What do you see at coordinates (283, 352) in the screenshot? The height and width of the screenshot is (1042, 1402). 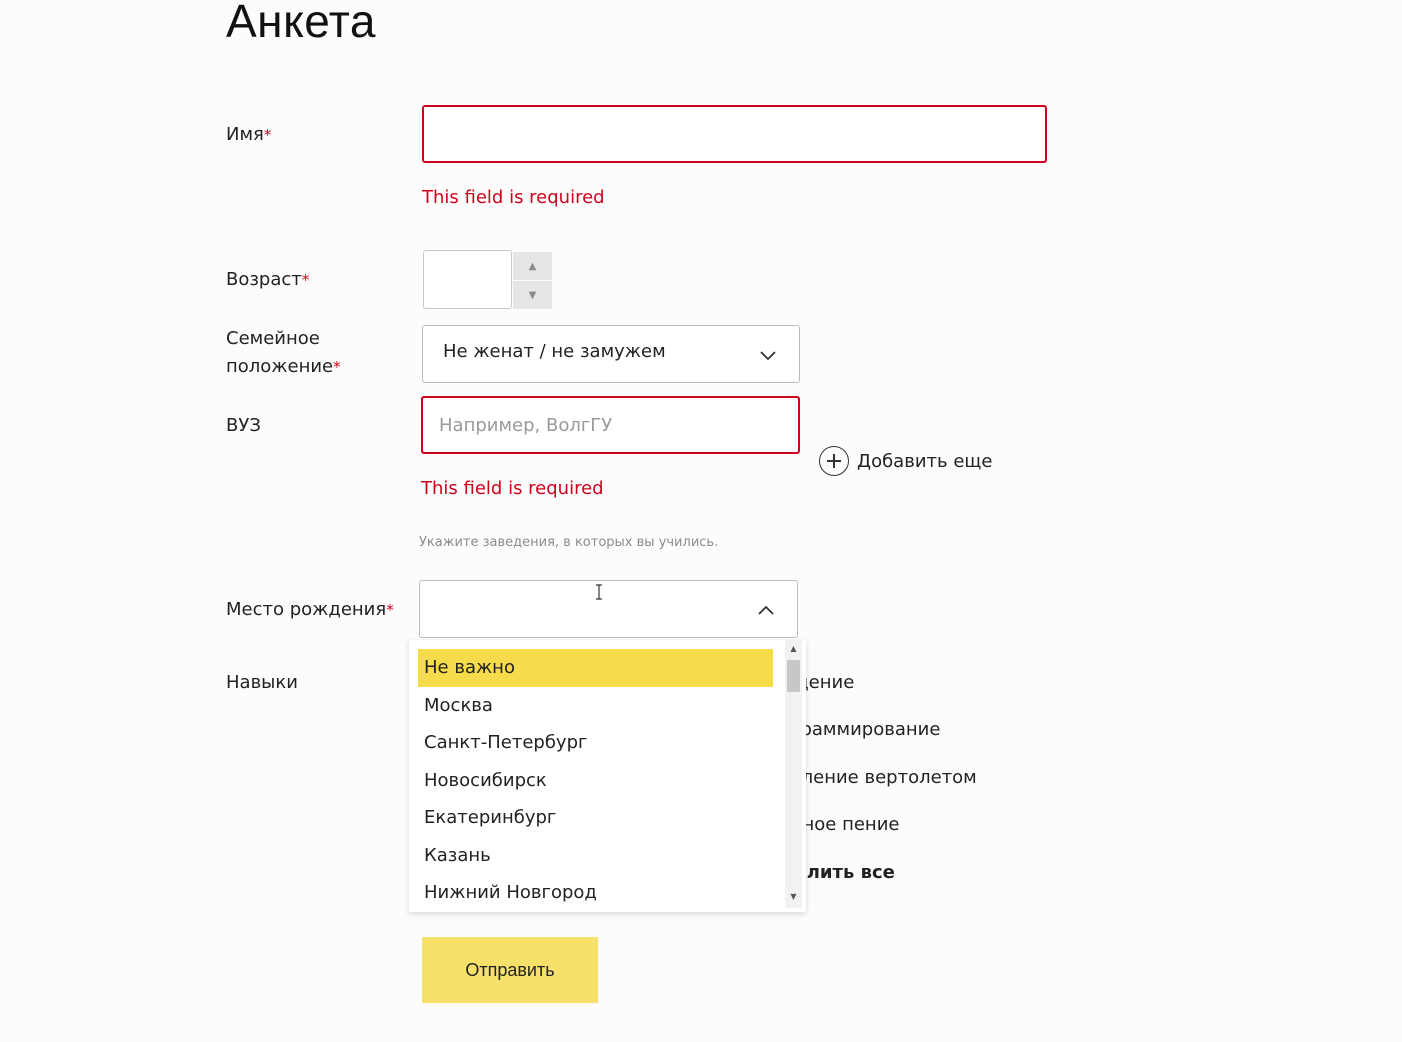 I see `marital-label: Семейное положение*` at bounding box center [283, 352].